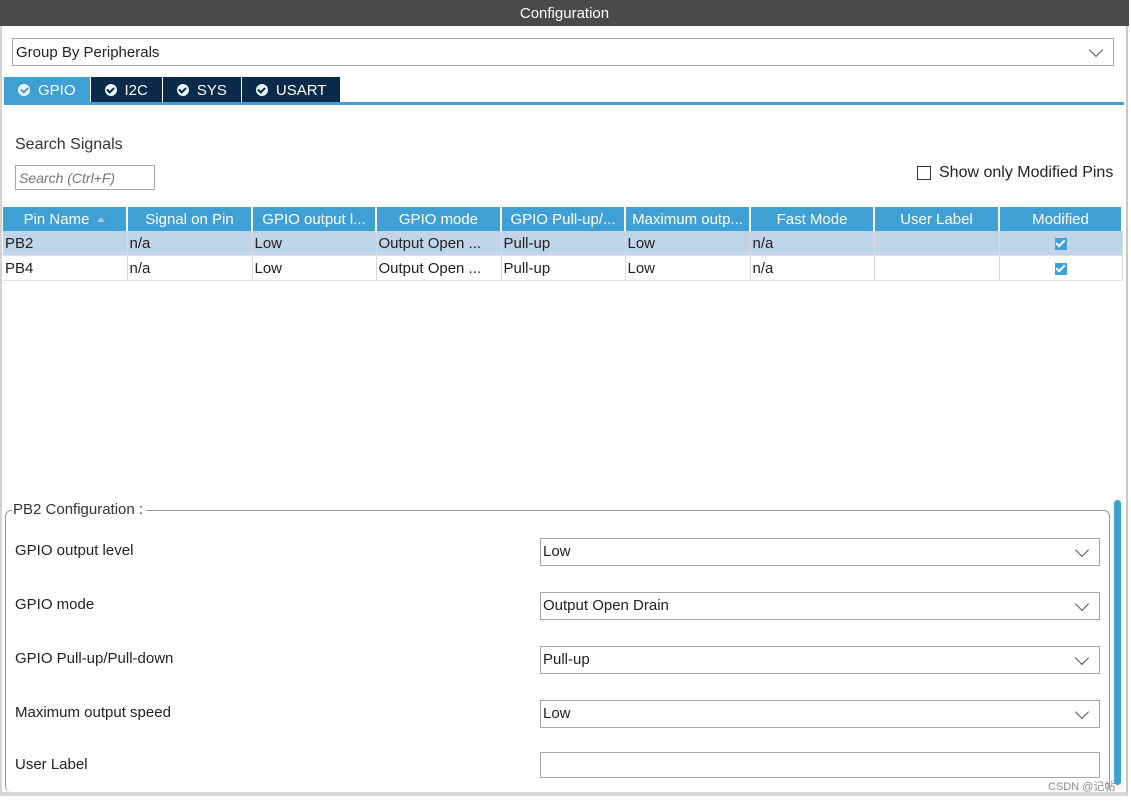  Describe the element at coordinates (74, 550) in the screenshot. I see `output-level-label: GPIO output level` at that location.